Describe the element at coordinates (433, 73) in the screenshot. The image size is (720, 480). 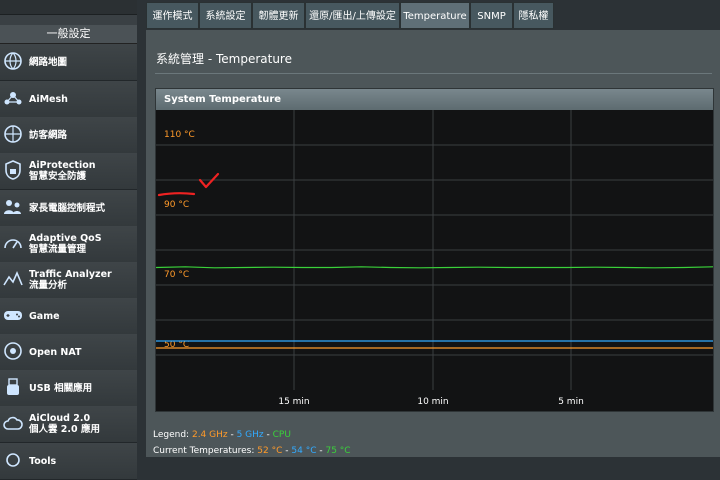
I see `title-divider` at that location.